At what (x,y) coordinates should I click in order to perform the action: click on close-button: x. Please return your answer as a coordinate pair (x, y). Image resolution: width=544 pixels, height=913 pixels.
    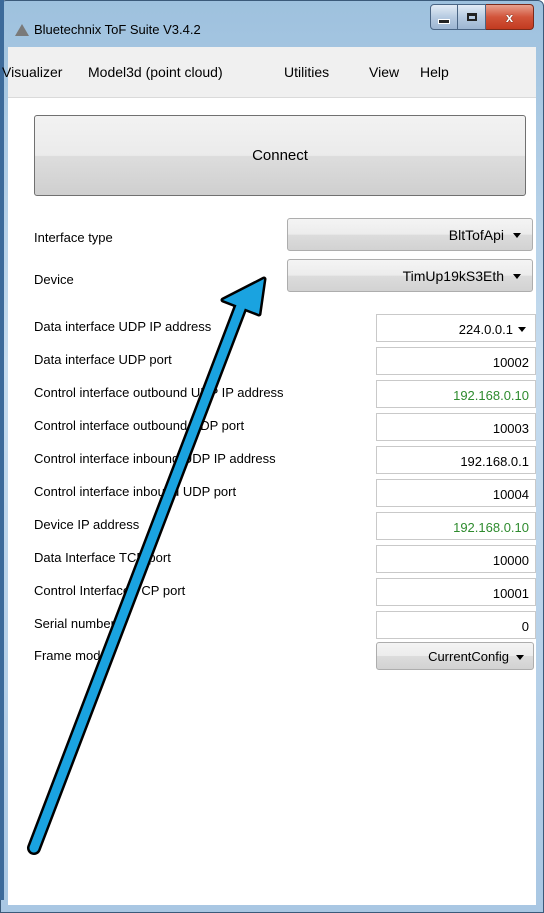
    Looking at the image, I should click on (510, 17).